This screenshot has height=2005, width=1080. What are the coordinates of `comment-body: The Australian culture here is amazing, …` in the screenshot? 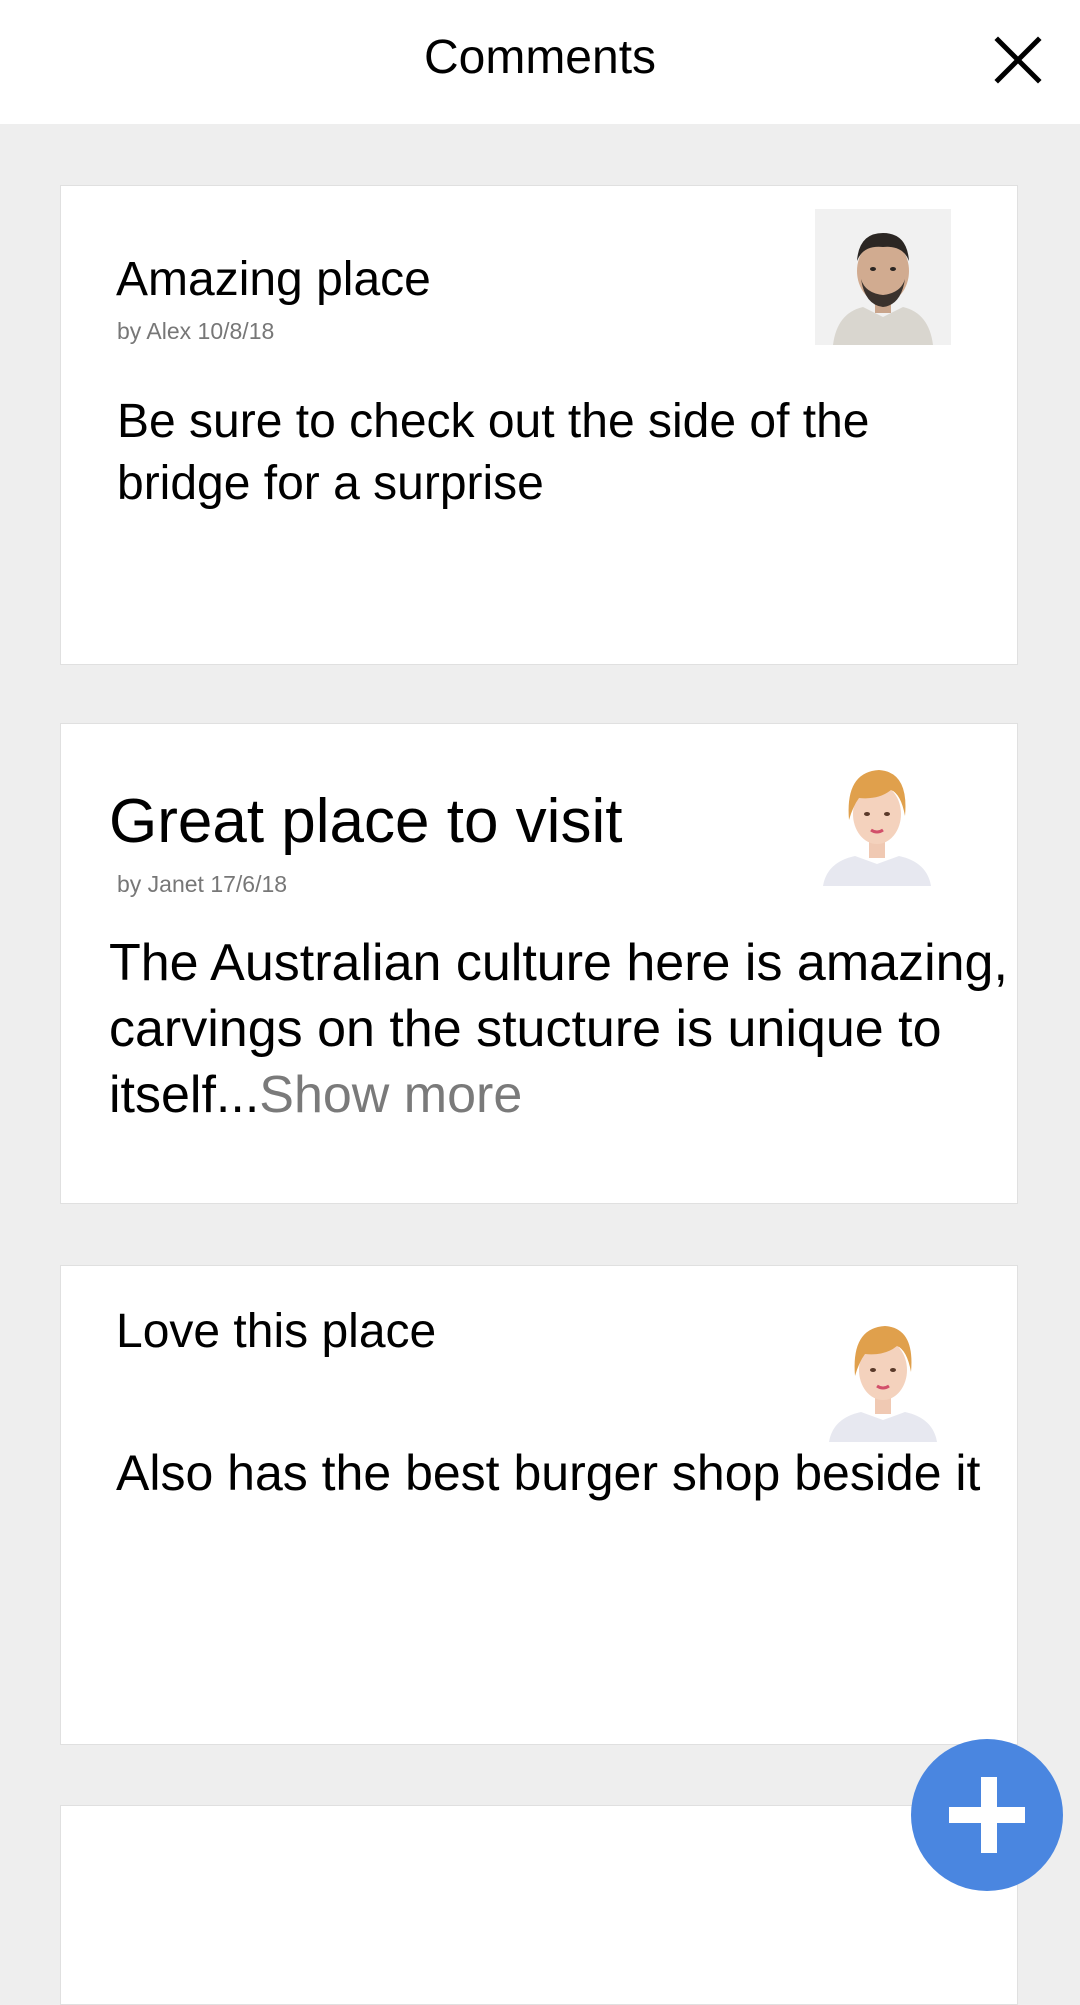 It's located at (559, 1029).